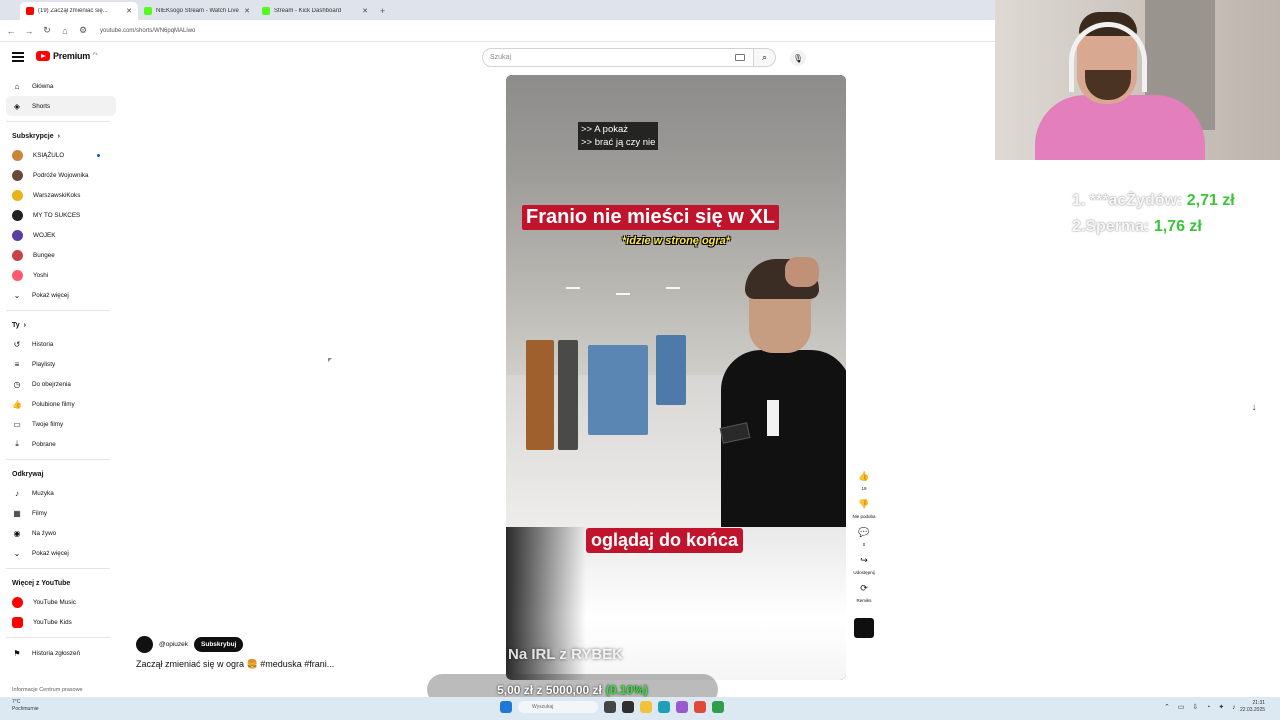  What do you see at coordinates (197, 11) in the screenshot?
I see `tab-kick-watch: NIEKsogo Stream - Watch Live ✕` at bounding box center [197, 11].